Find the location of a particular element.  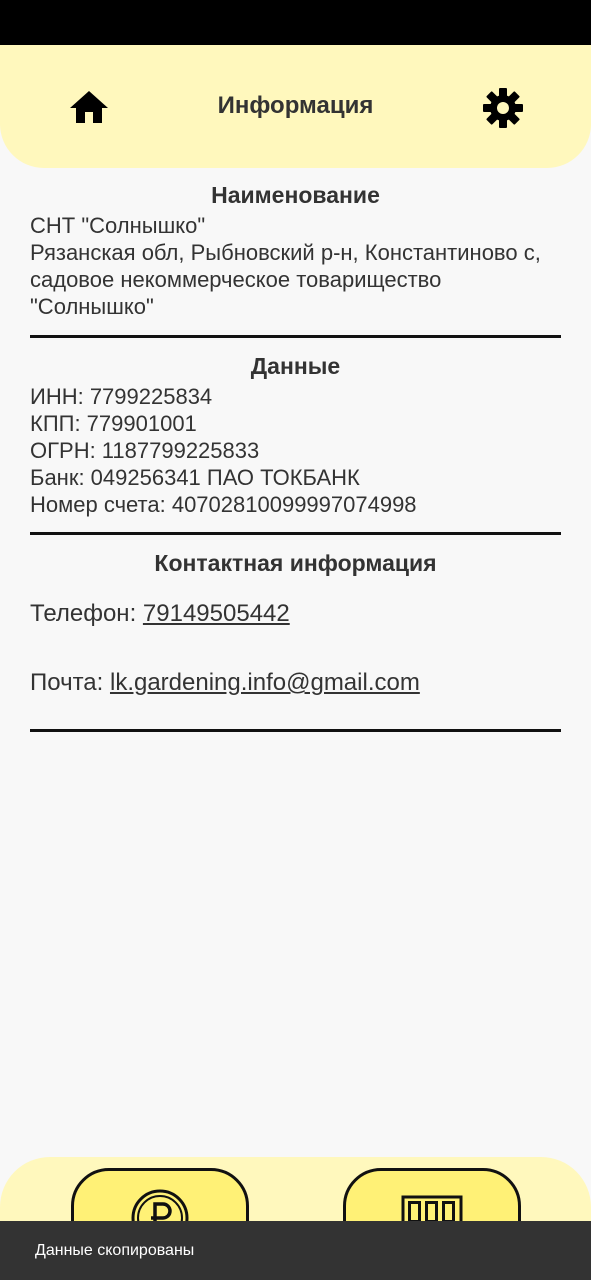

home-button is located at coordinates (89, 107).